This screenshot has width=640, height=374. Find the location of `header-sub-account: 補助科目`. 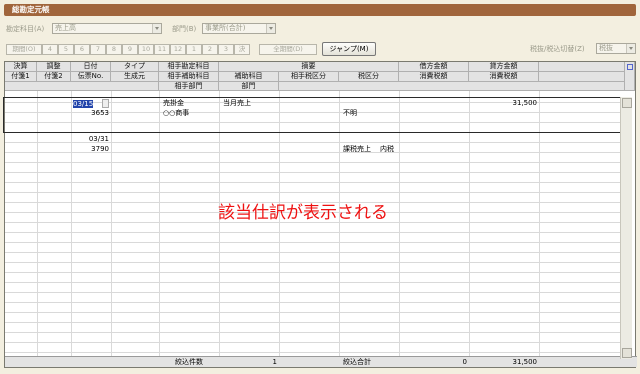

header-sub-account: 補助科目 is located at coordinates (249, 77).